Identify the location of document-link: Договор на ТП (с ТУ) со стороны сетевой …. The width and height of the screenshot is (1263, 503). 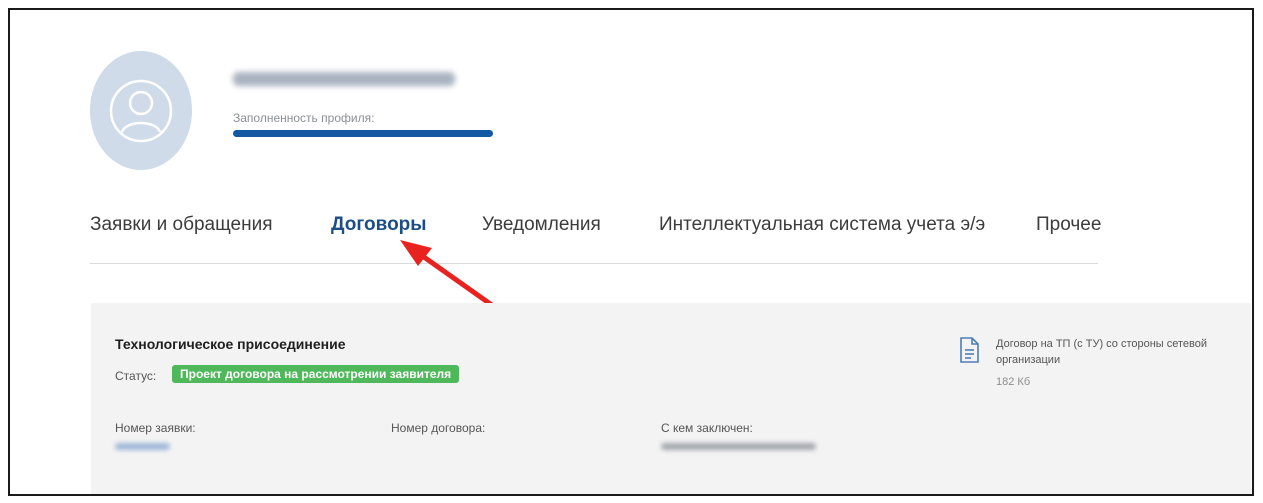
(1116, 352).